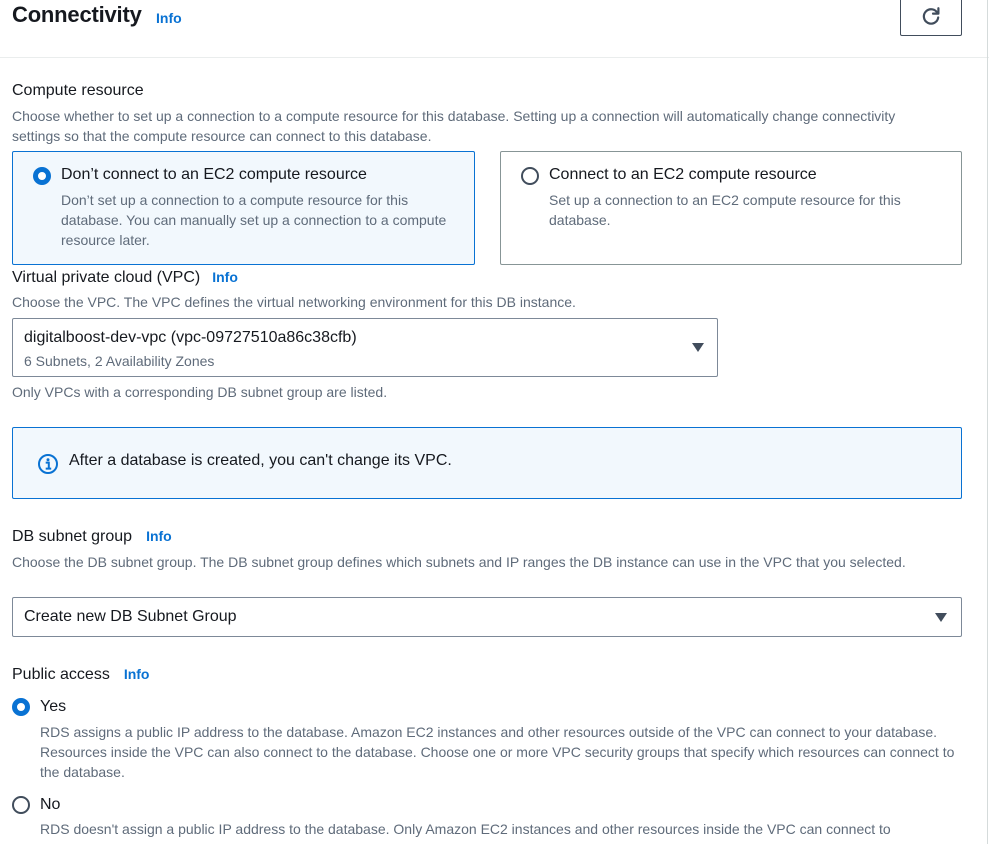 The width and height of the screenshot is (989, 844). What do you see at coordinates (494, 29) in the screenshot?
I see `panel-header: Connectivity Info` at bounding box center [494, 29].